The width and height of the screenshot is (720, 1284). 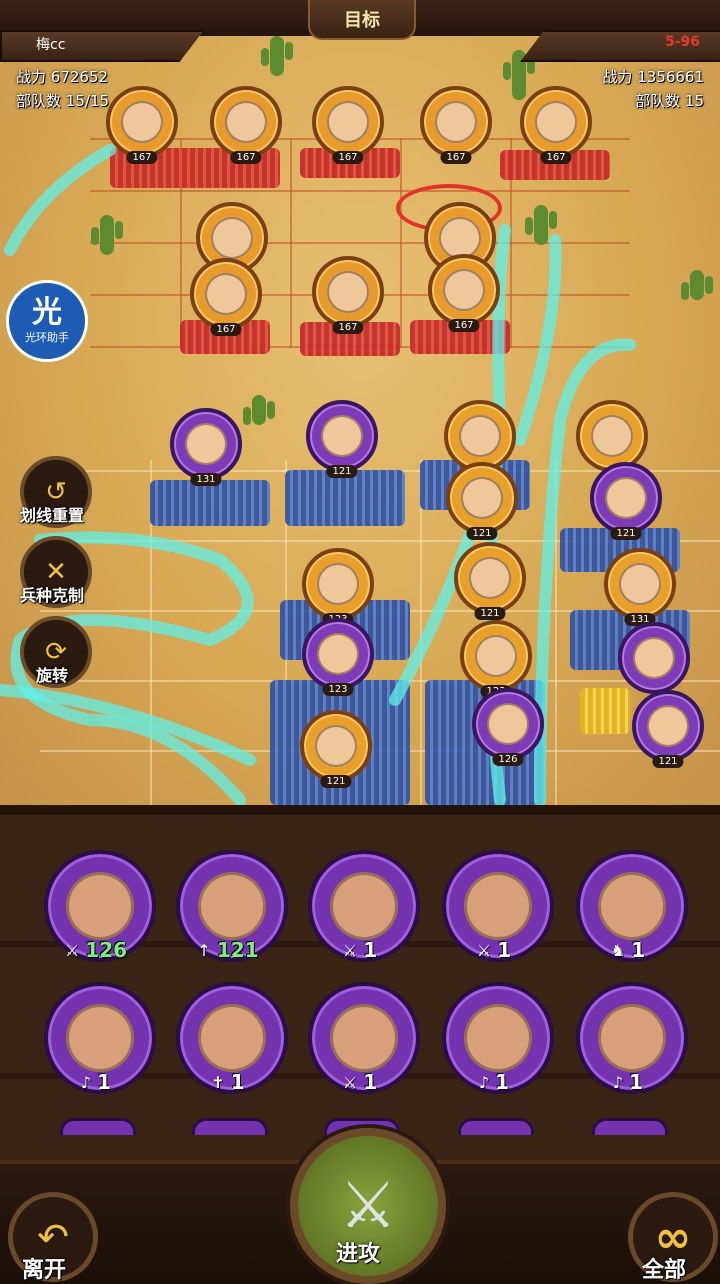 What do you see at coordinates (51, 515) in the screenshot?
I see `reset-lines-label: 划线重置` at bounding box center [51, 515].